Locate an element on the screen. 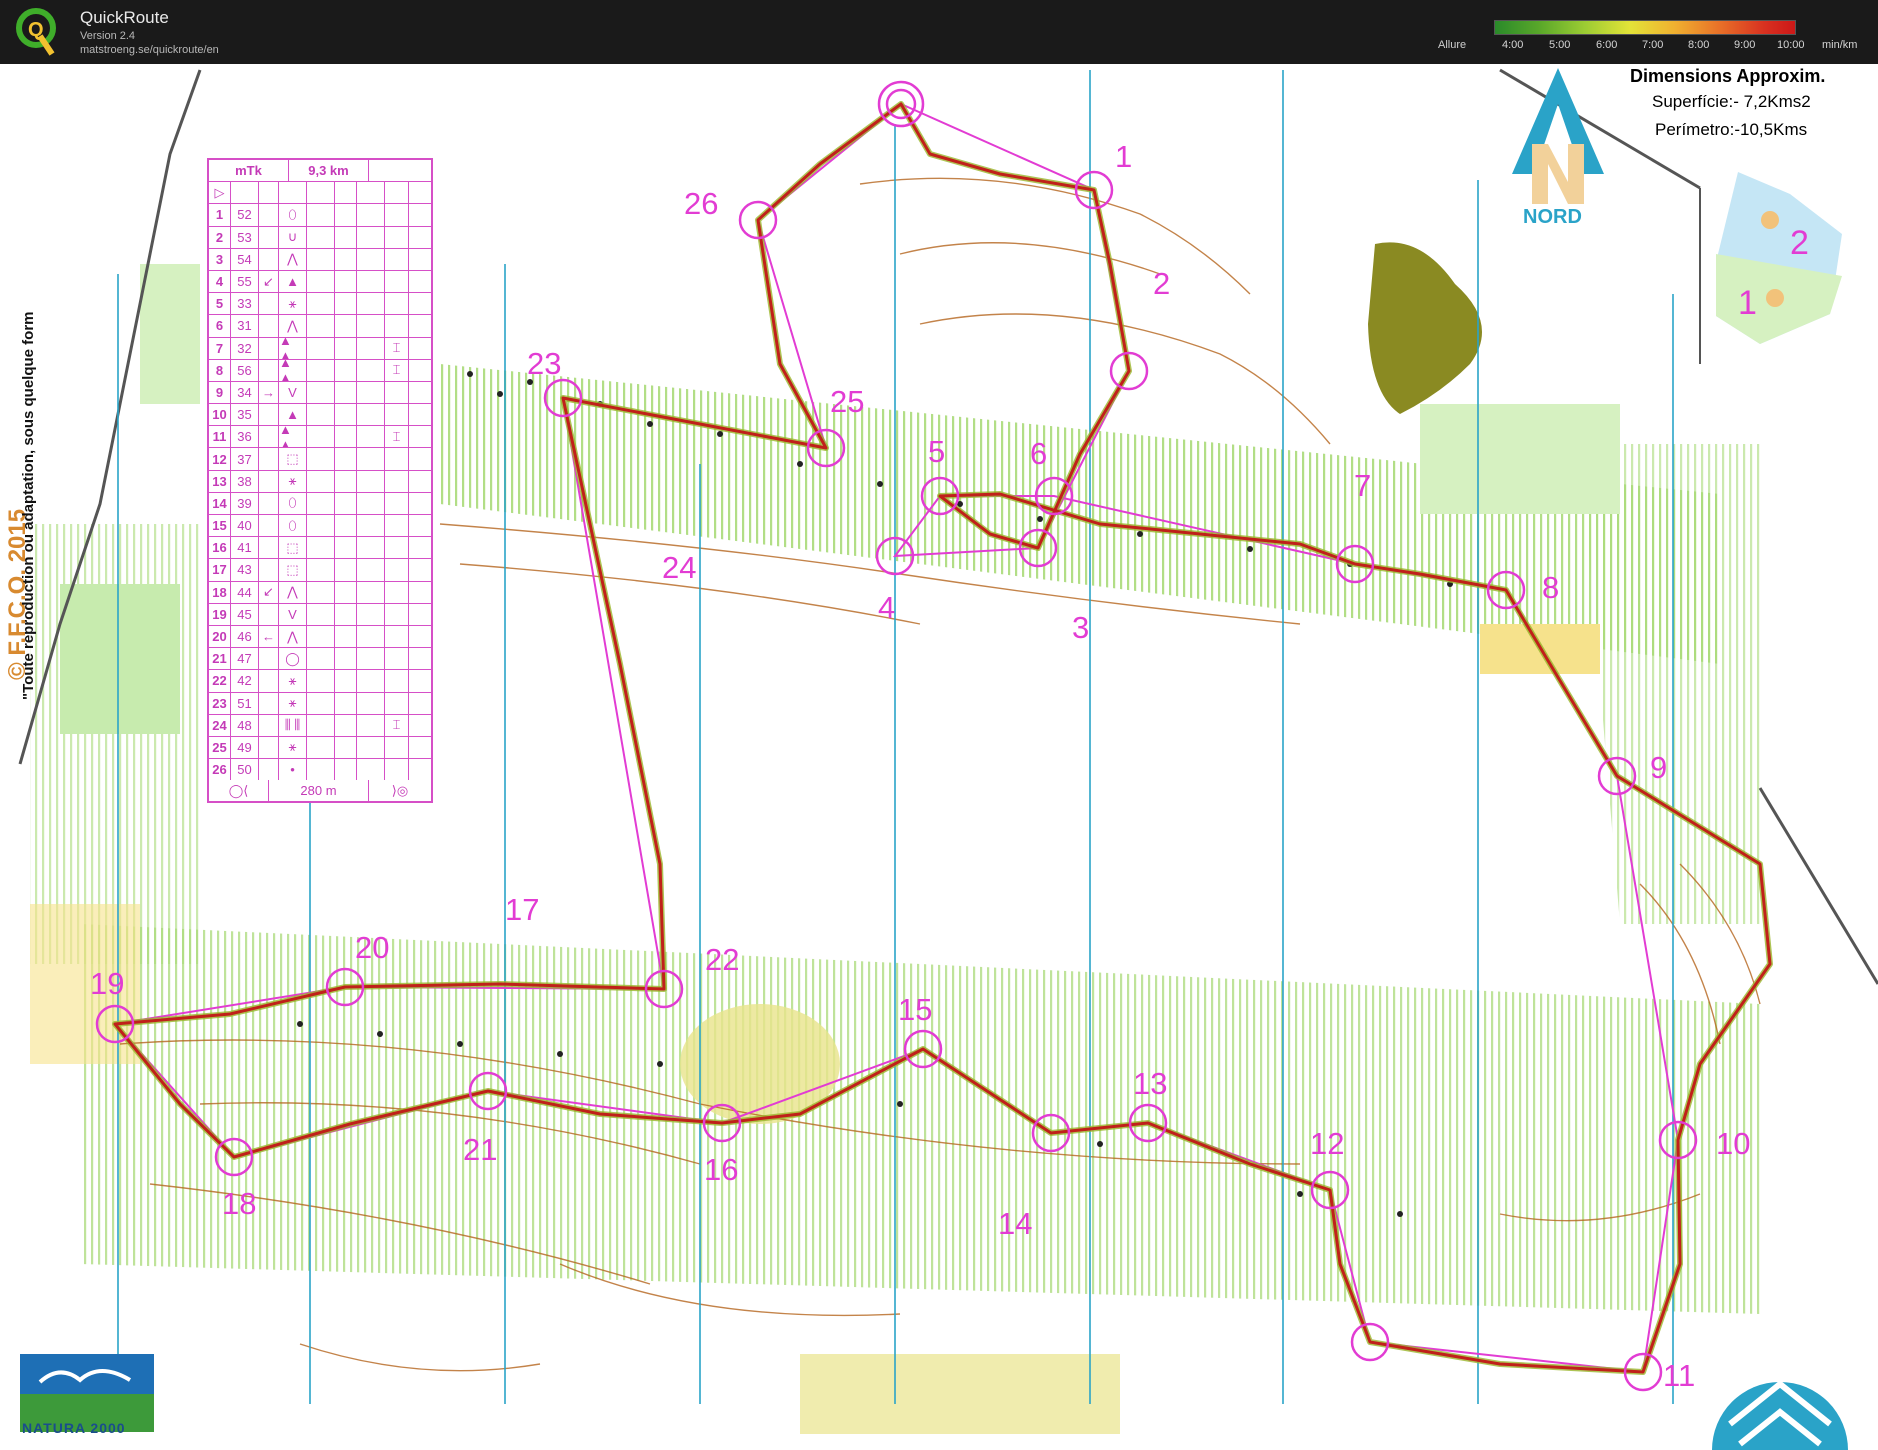 The width and height of the screenshot is (1878, 1450). control-label-20: 20 is located at coordinates (372, 947).